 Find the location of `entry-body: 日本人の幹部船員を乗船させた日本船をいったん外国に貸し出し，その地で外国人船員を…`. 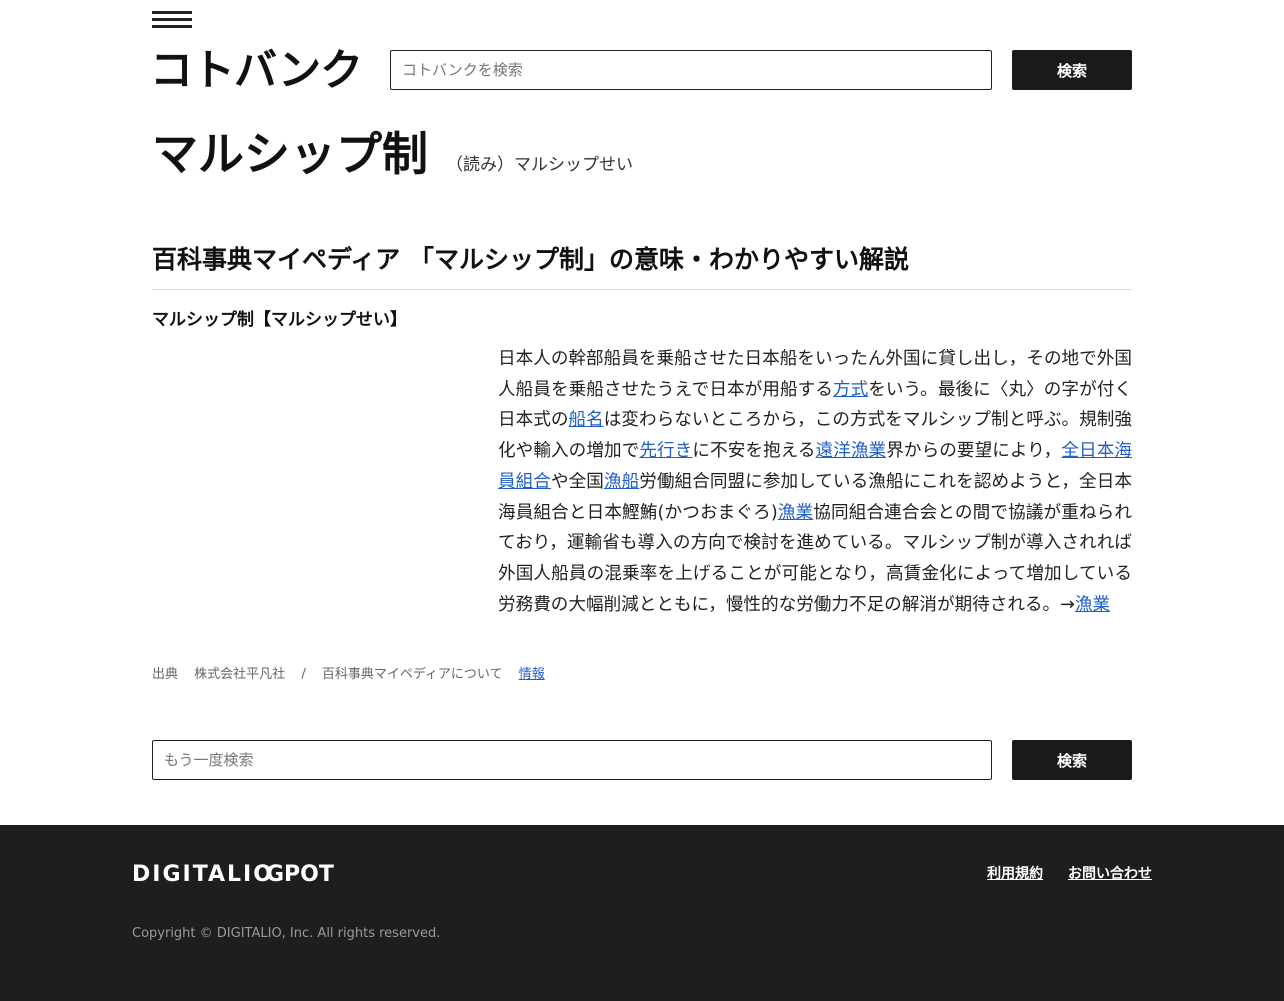

entry-body: 日本人の幹部船員を乗船させた日本船をいったん外国に貸し出し，その地で外国人船員を… is located at coordinates (815, 482).